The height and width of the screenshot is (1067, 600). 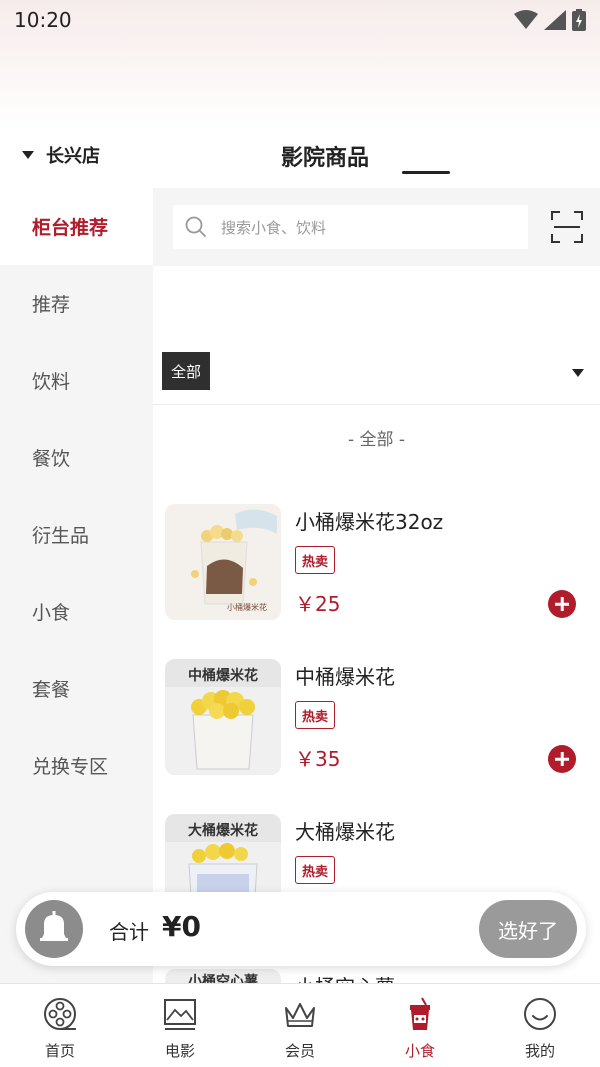 What do you see at coordinates (70, 228) in the screenshot?
I see `sidebar-item-label: 柜台推荐` at bounding box center [70, 228].